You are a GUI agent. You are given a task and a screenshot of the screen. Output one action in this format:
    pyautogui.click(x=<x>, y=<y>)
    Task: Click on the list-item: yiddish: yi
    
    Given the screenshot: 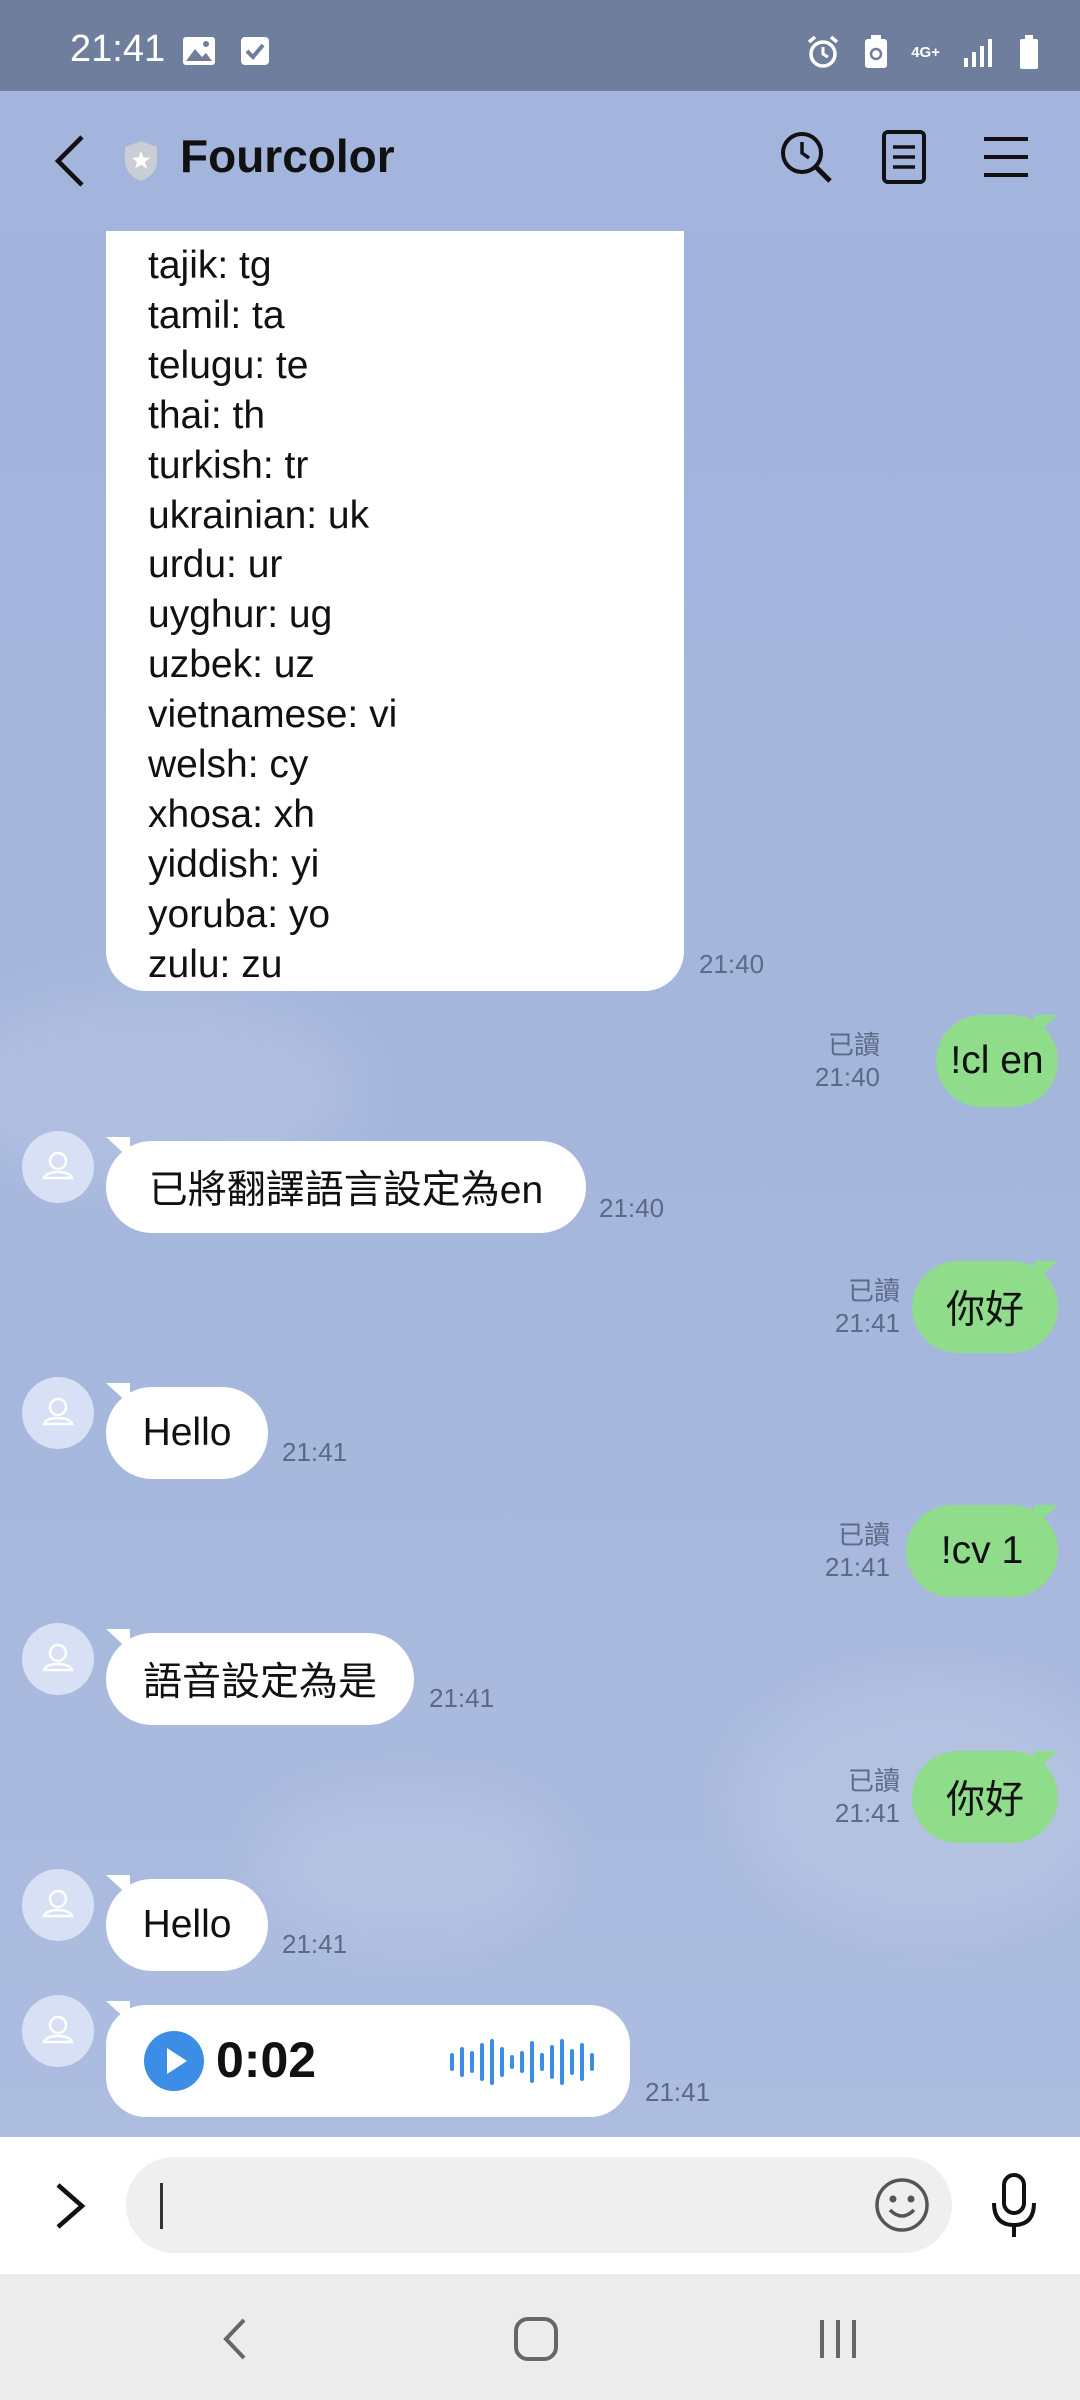 What is the action you would take?
    pyautogui.click(x=234, y=864)
    